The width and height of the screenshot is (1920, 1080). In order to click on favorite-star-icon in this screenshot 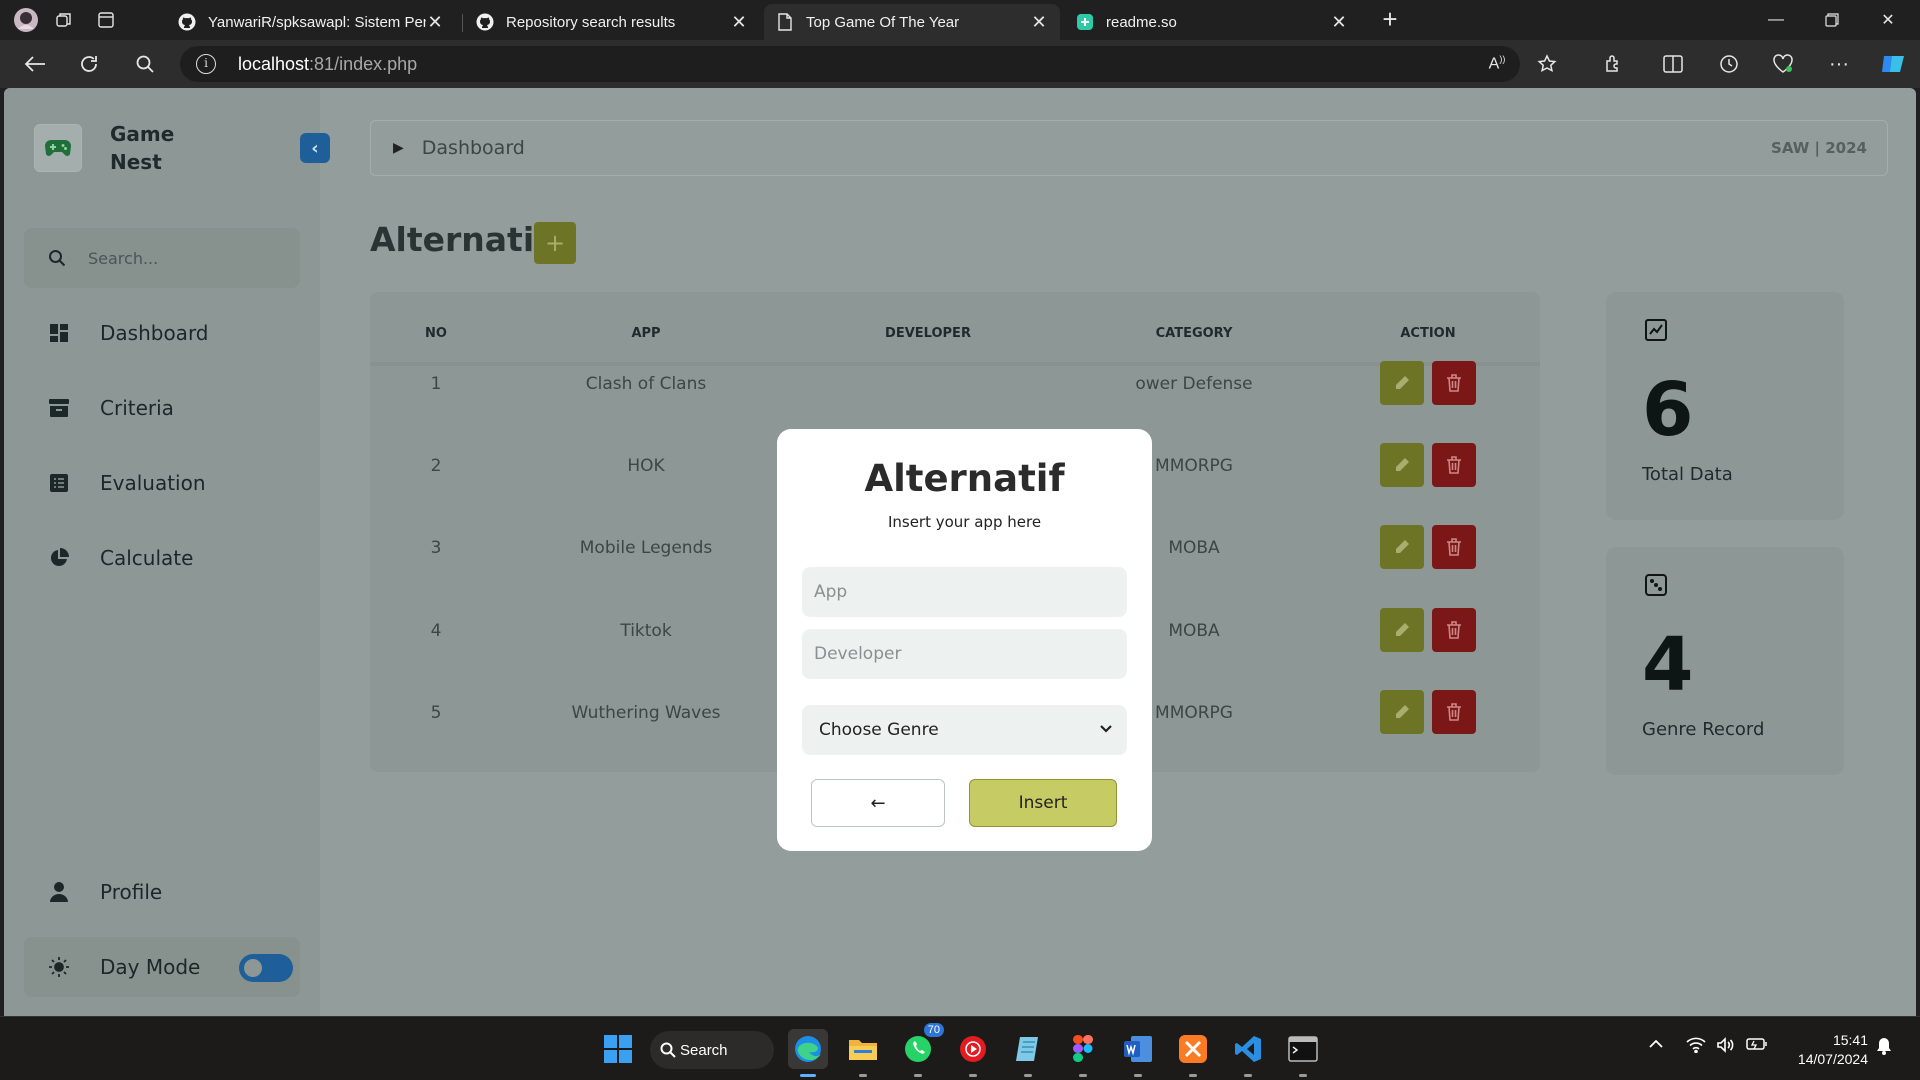, I will do `click(1547, 64)`.